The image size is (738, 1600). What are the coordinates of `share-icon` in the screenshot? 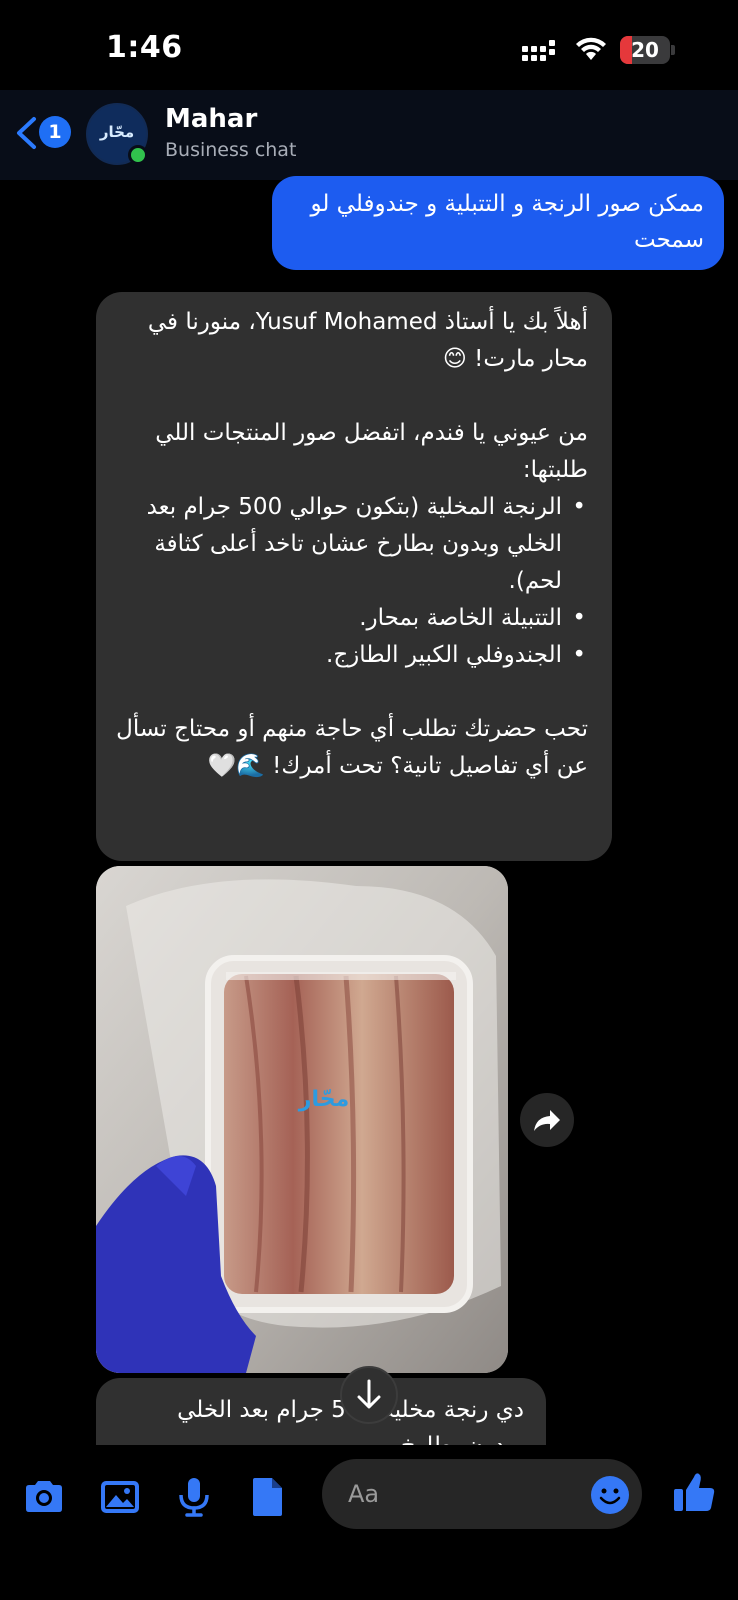 It's located at (547, 1120).